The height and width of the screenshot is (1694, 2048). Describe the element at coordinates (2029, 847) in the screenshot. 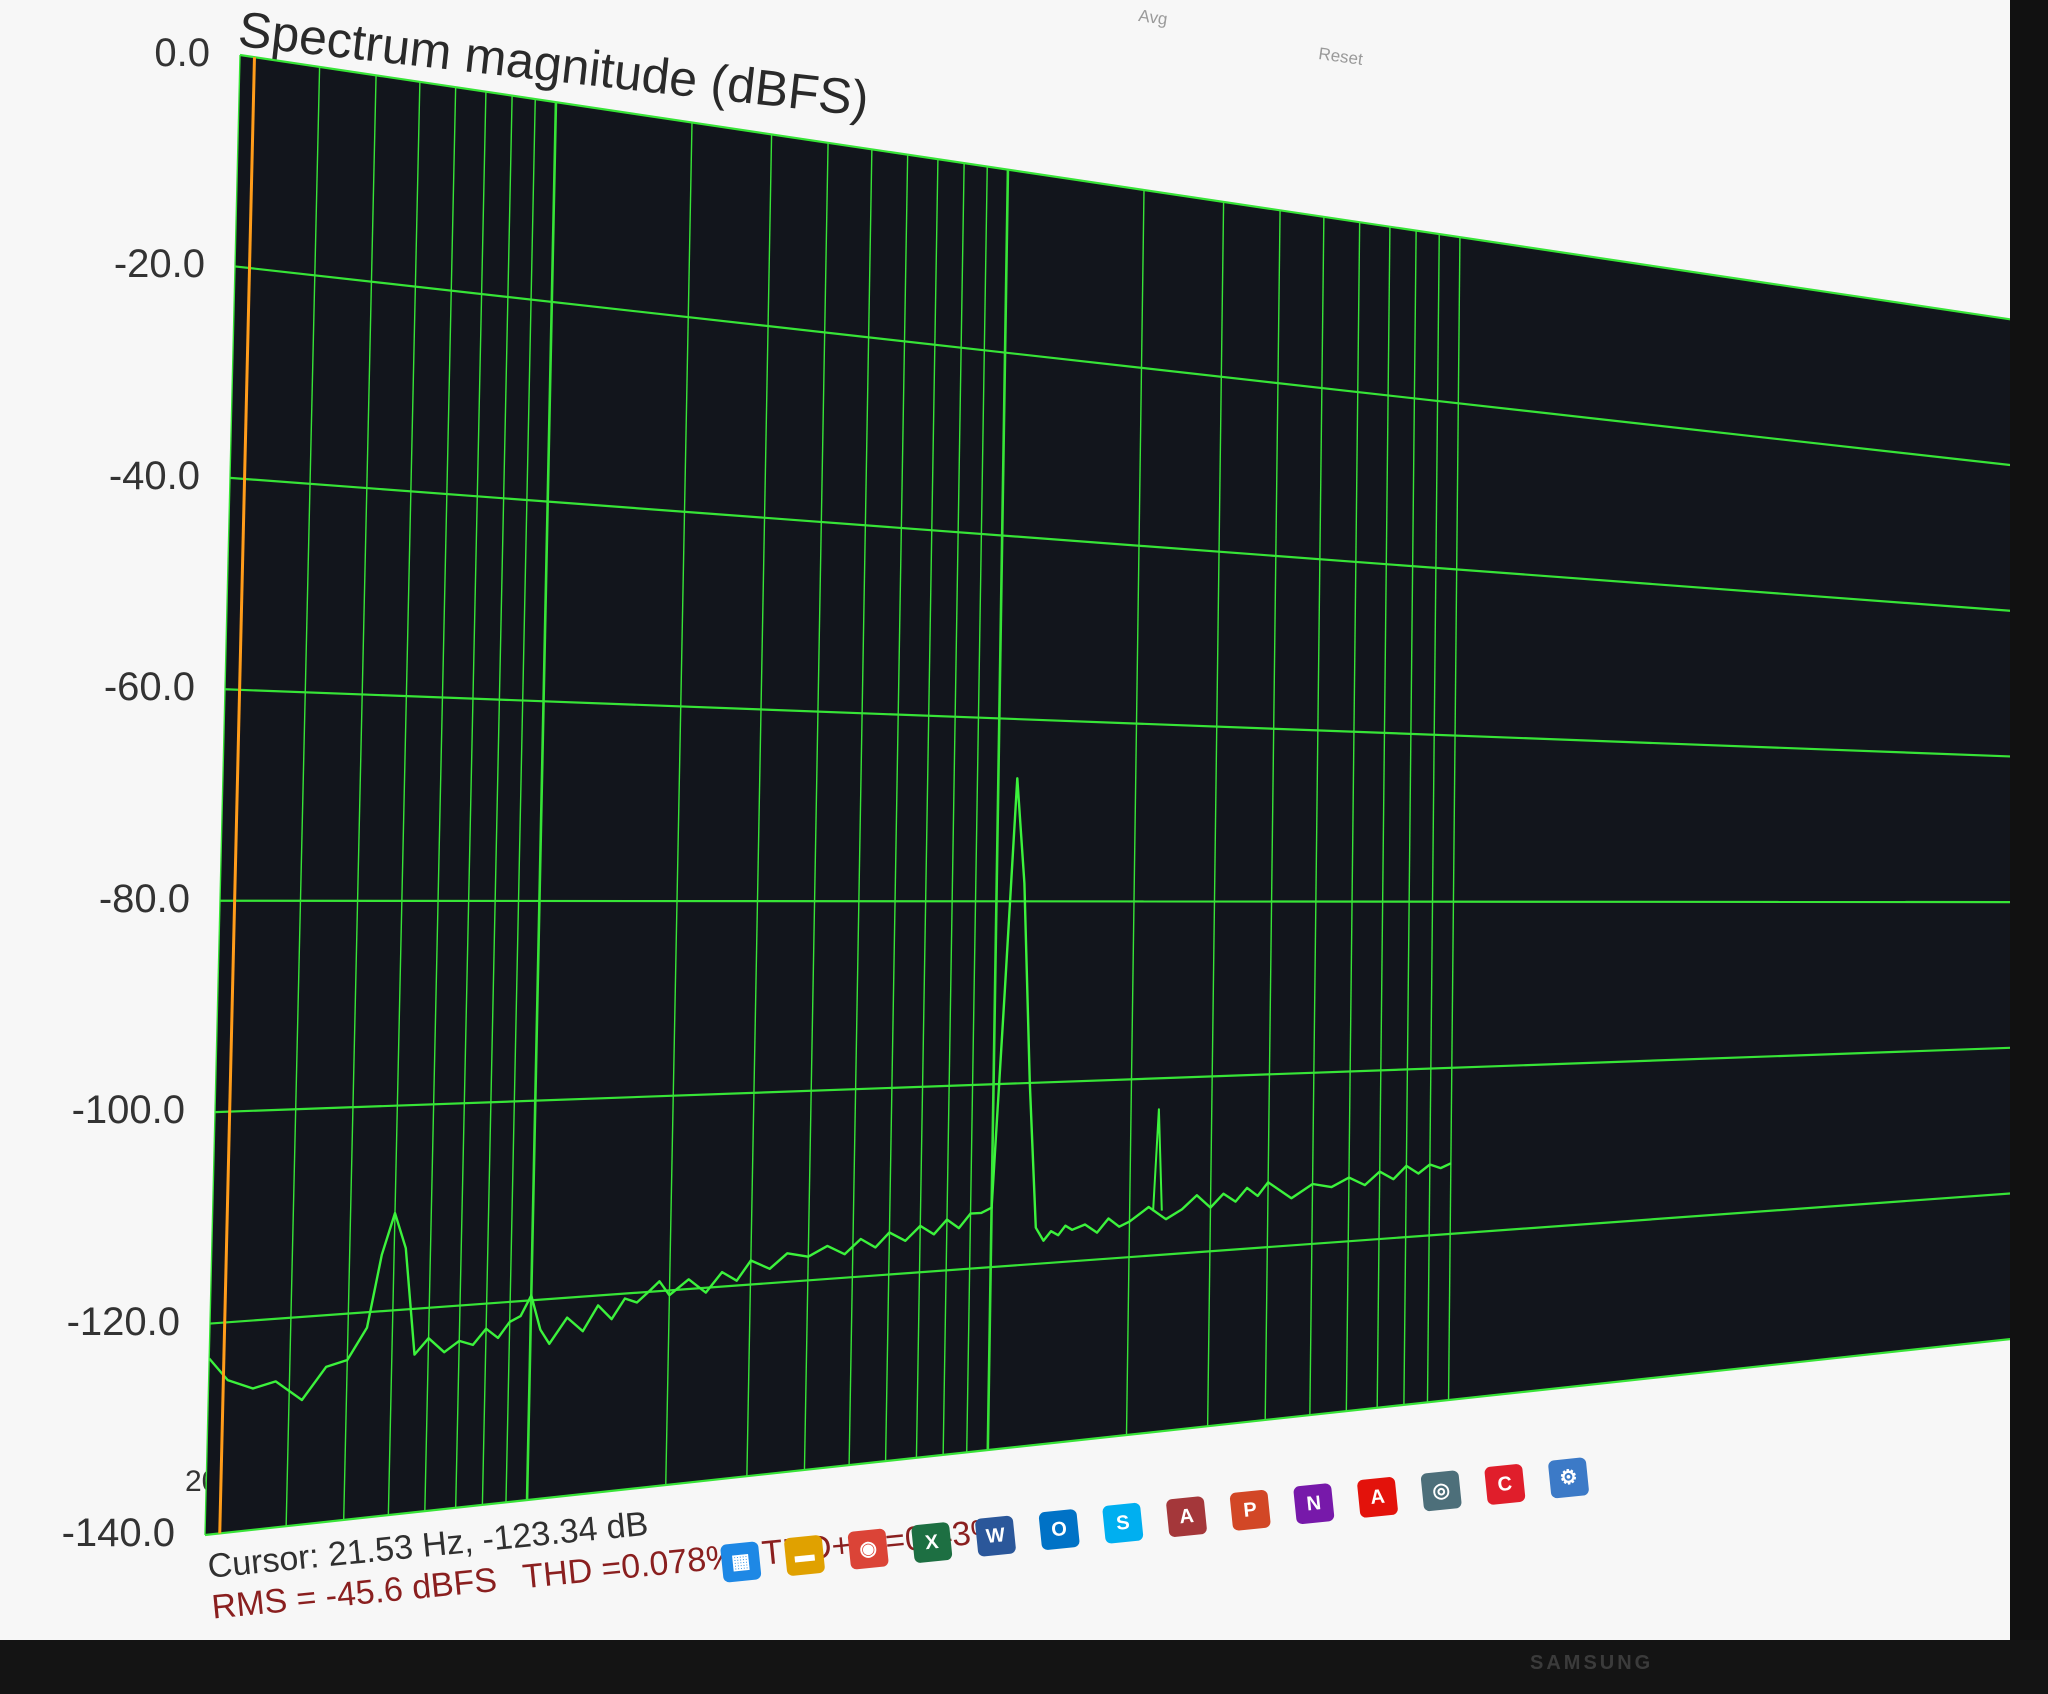

I see `monitor-bezel-right` at that location.